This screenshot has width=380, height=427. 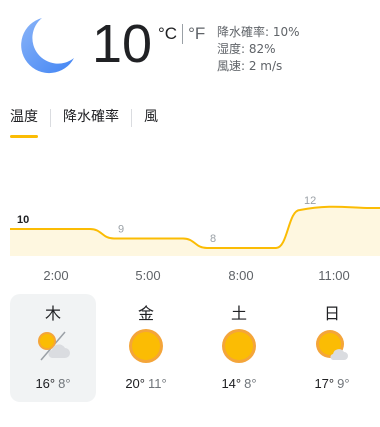 I want to click on chart-tabs: 温度 降水確率 風, so click(x=84, y=122).